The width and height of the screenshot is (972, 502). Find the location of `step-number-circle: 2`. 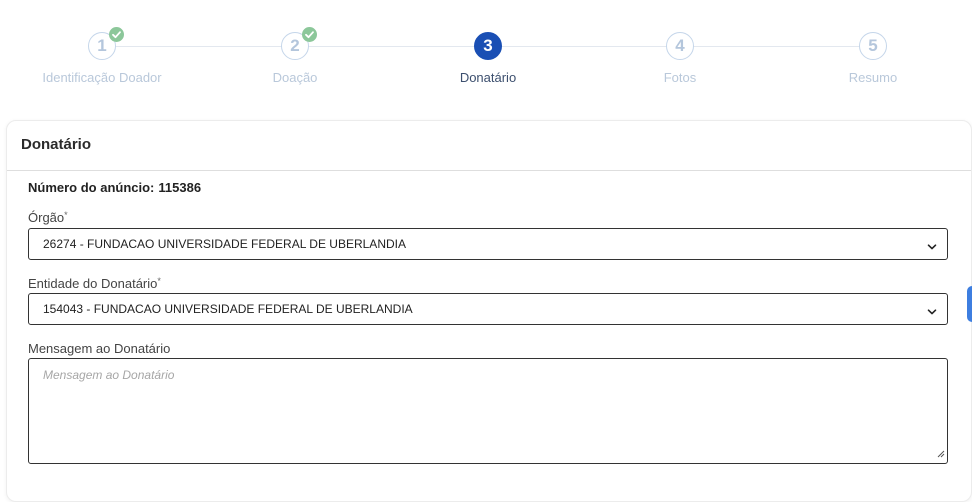

step-number-circle: 2 is located at coordinates (299, 43).